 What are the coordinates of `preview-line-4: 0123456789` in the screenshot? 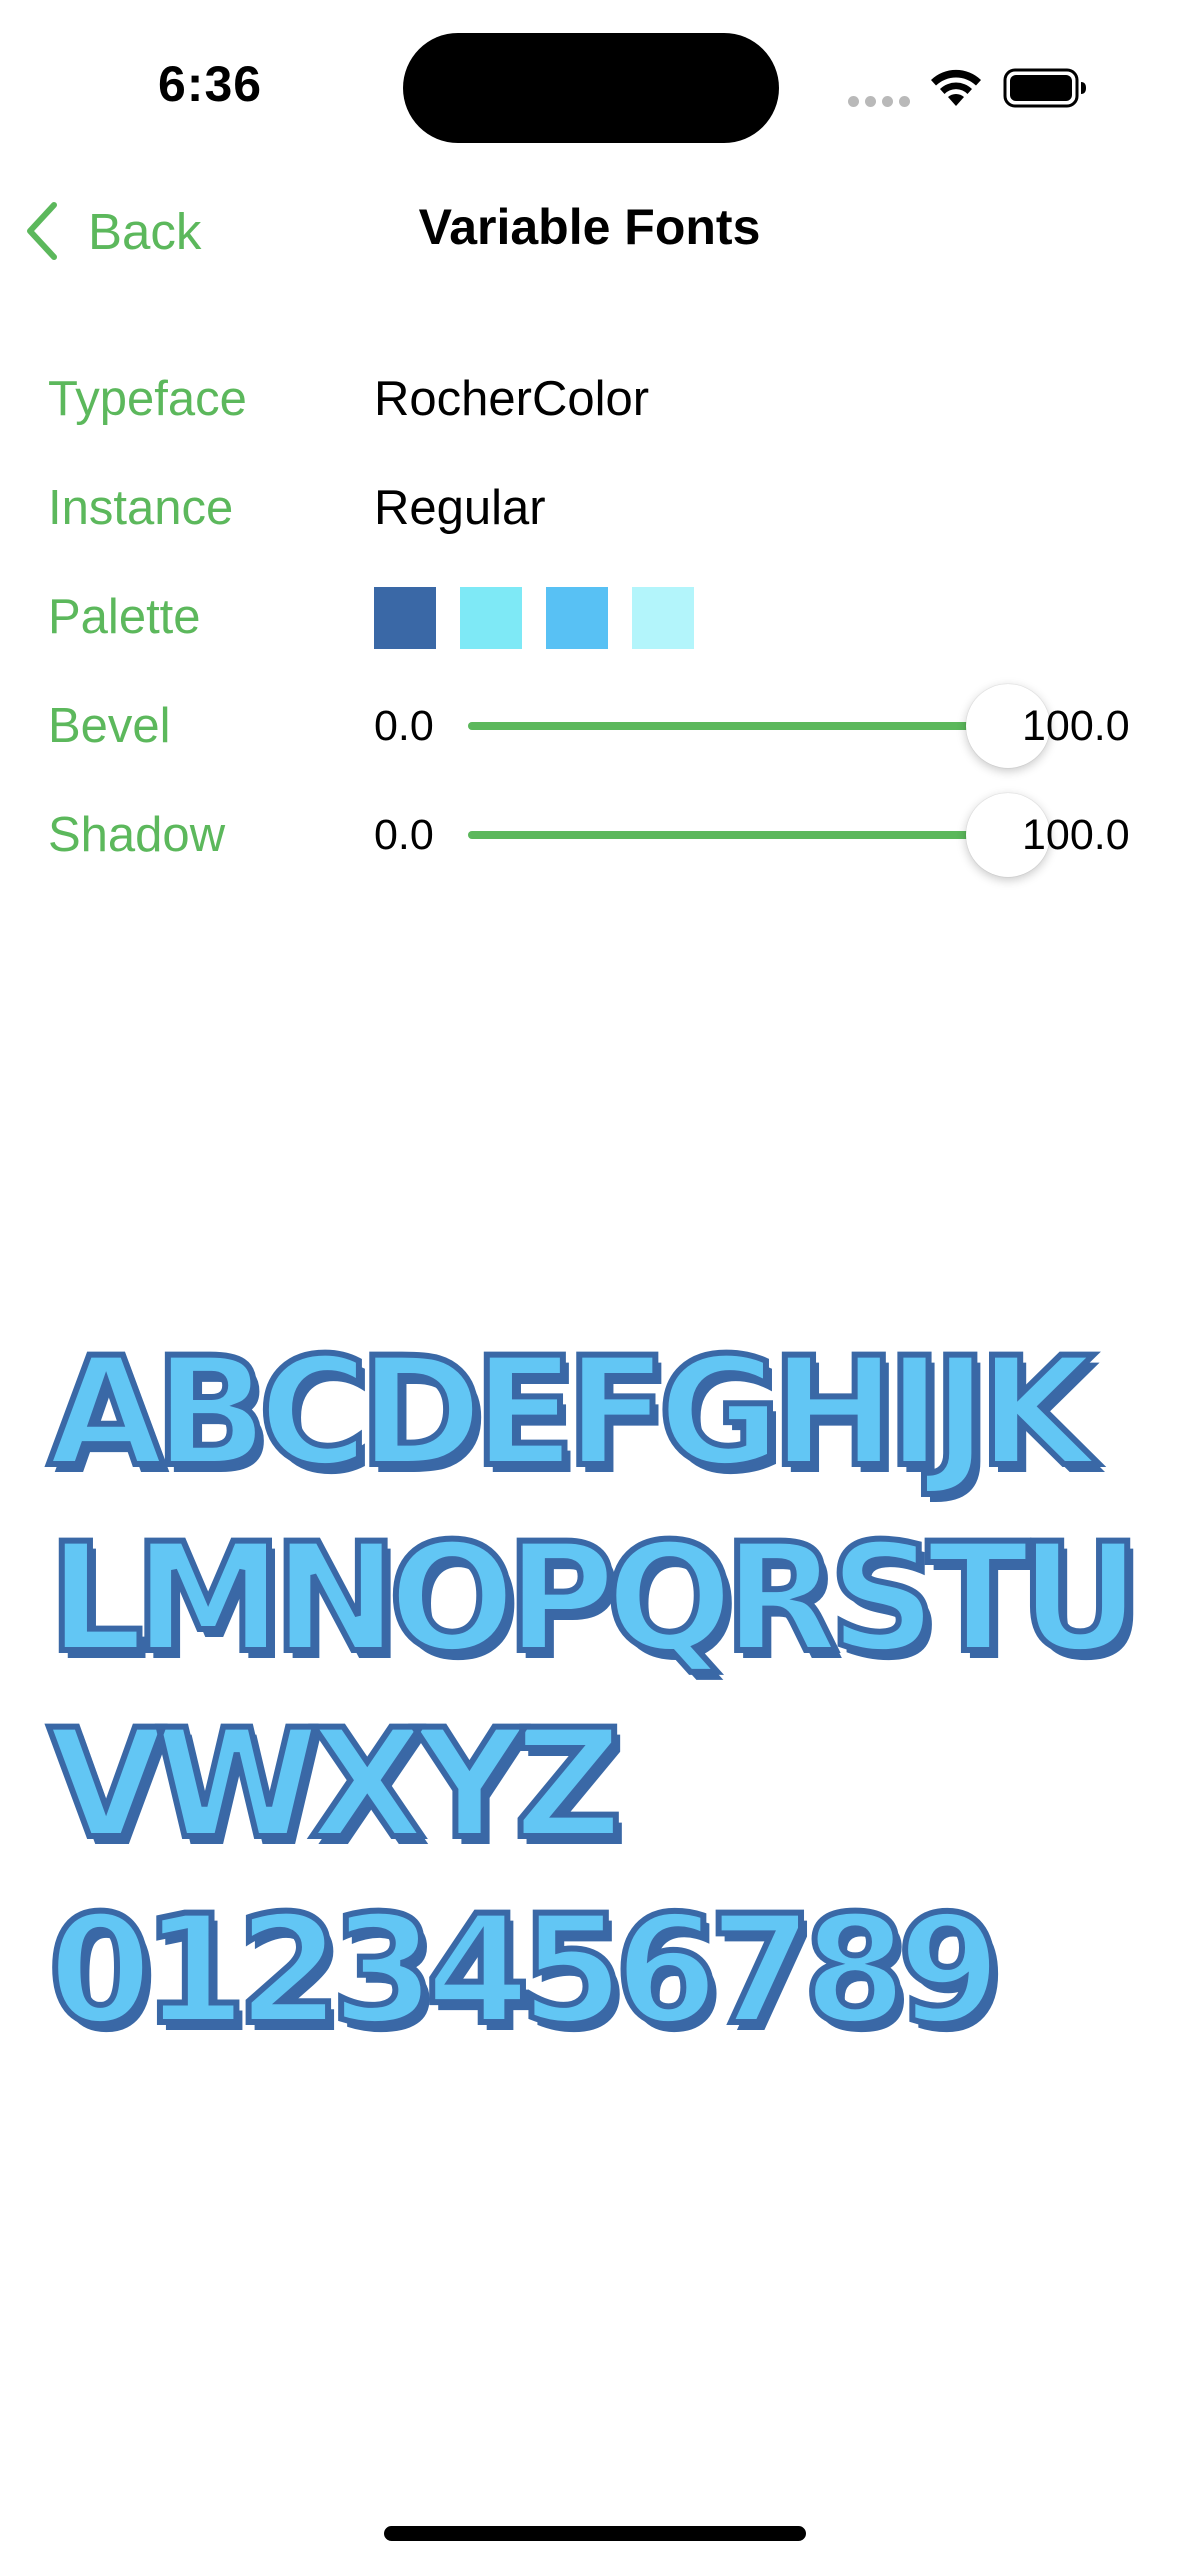 It's located at (525, 1971).